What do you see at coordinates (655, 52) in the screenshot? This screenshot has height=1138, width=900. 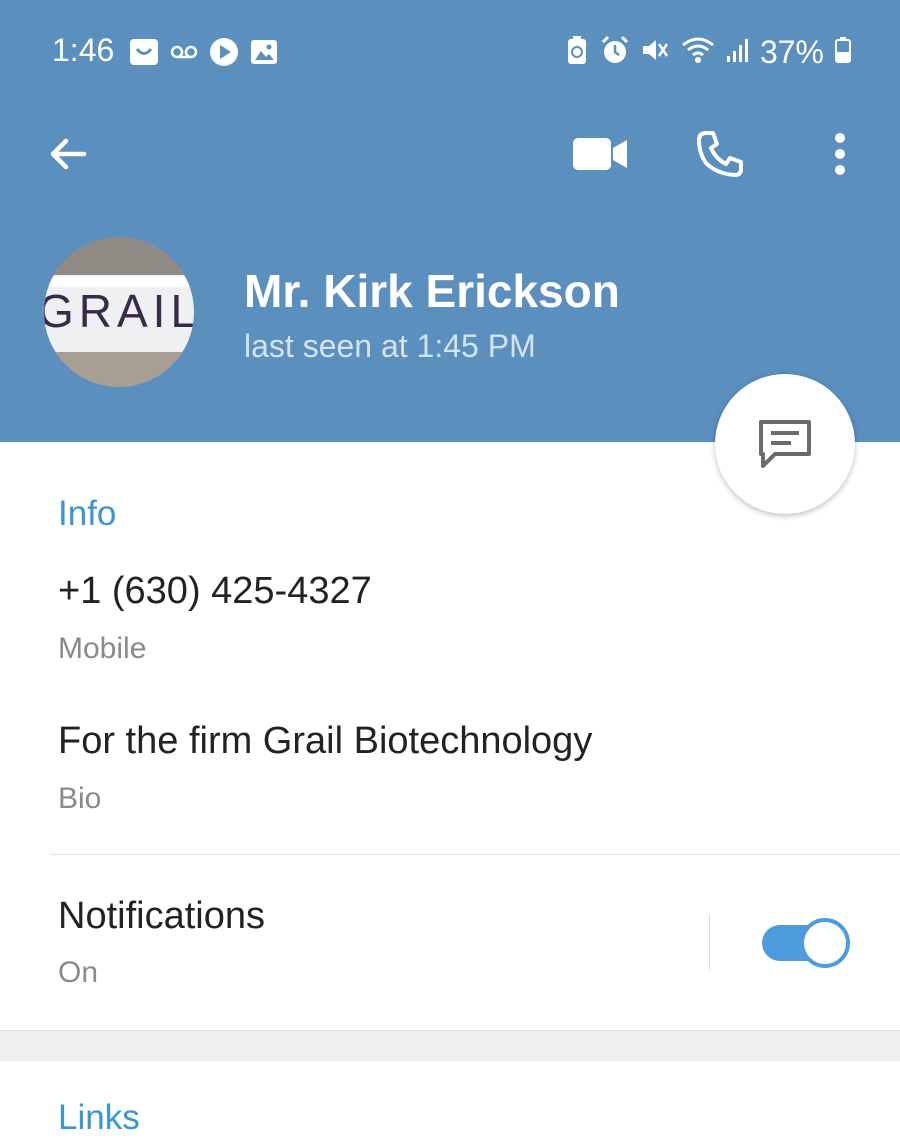 I see `mute-icon` at bounding box center [655, 52].